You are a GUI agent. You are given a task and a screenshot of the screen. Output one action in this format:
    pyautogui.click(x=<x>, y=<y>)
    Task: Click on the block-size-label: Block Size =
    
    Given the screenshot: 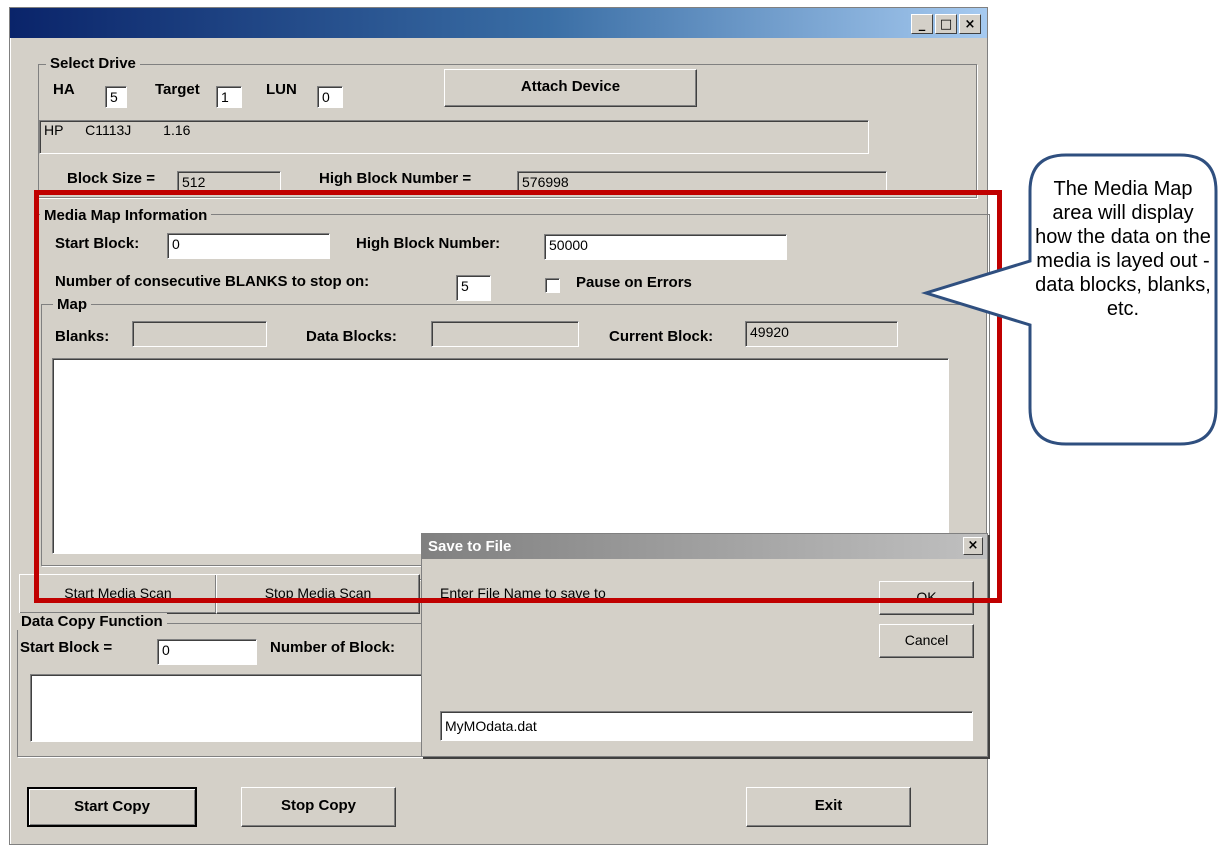 What is the action you would take?
    pyautogui.click(x=111, y=178)
    